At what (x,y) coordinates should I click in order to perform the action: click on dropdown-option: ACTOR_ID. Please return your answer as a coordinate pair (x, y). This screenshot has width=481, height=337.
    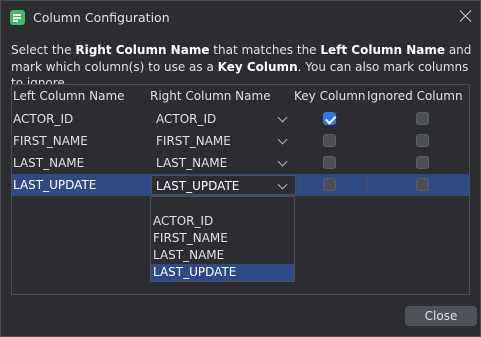
    Looking at the image, I should click on (222, 221).